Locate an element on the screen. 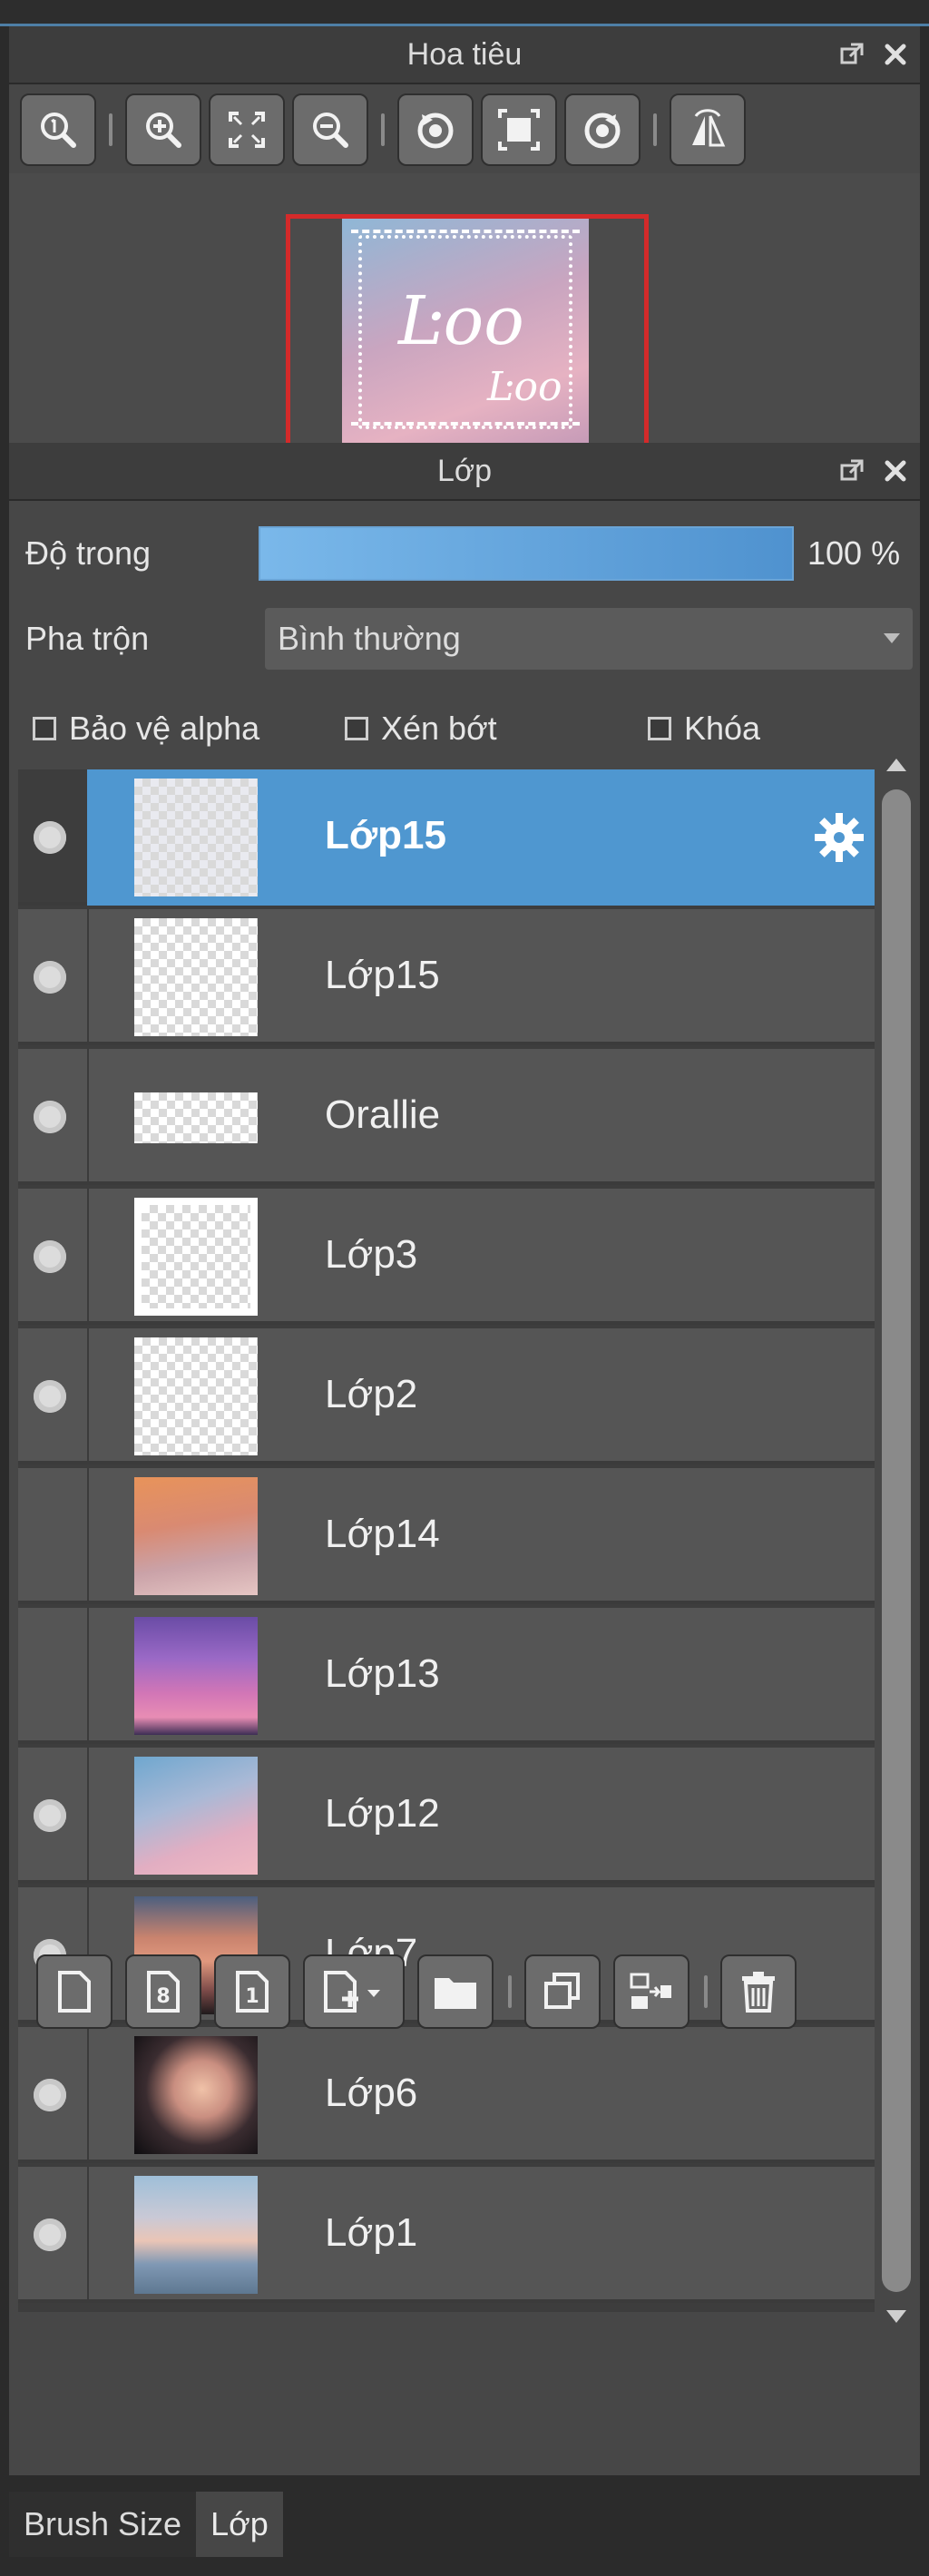 Image resolution: width=929 pixels, height=2576 pixels. merge-layer-button is located at coordinates (651, 1991).